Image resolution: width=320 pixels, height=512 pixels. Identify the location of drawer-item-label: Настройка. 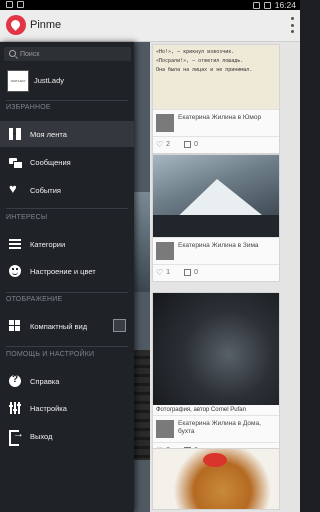
(48, 408).